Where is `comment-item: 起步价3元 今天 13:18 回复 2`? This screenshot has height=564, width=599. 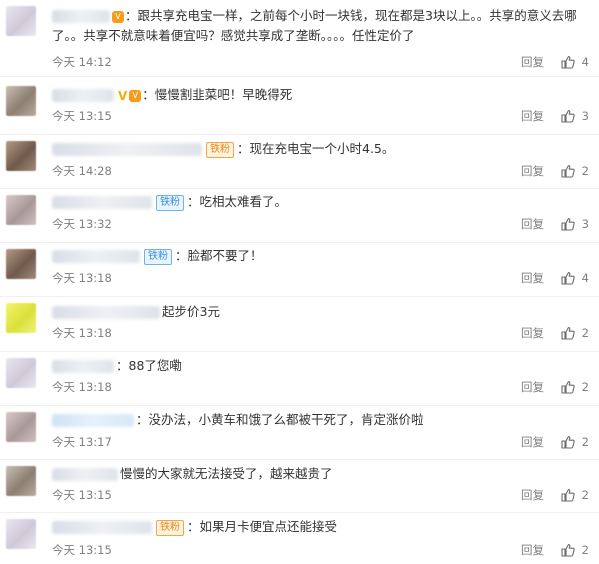
comment-item: 起步价3元 今天 13:18 回复 2 is located at coordinates (299, 324).